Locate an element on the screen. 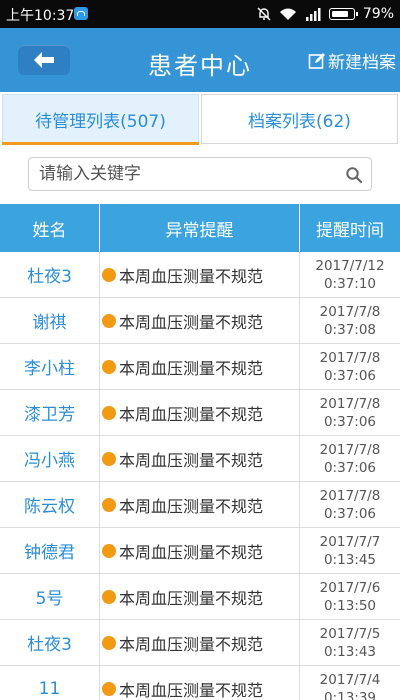 The image size is (400, 700). table-row: 李小柱 本周血压测量不规范 2017/7/8 0:37:06 is located at coordinates (200, 367).